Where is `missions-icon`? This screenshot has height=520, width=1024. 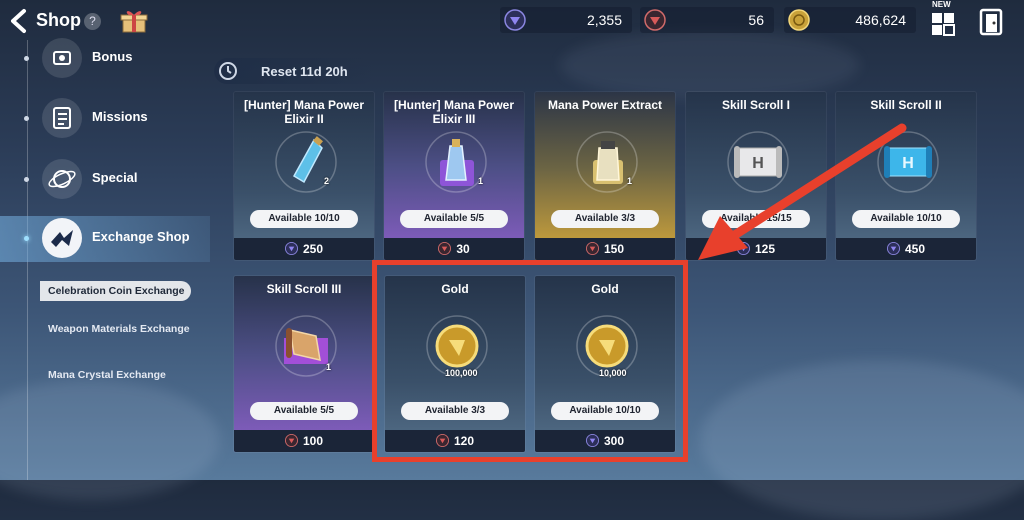 missions-icon is located at coordinates (62, 118).